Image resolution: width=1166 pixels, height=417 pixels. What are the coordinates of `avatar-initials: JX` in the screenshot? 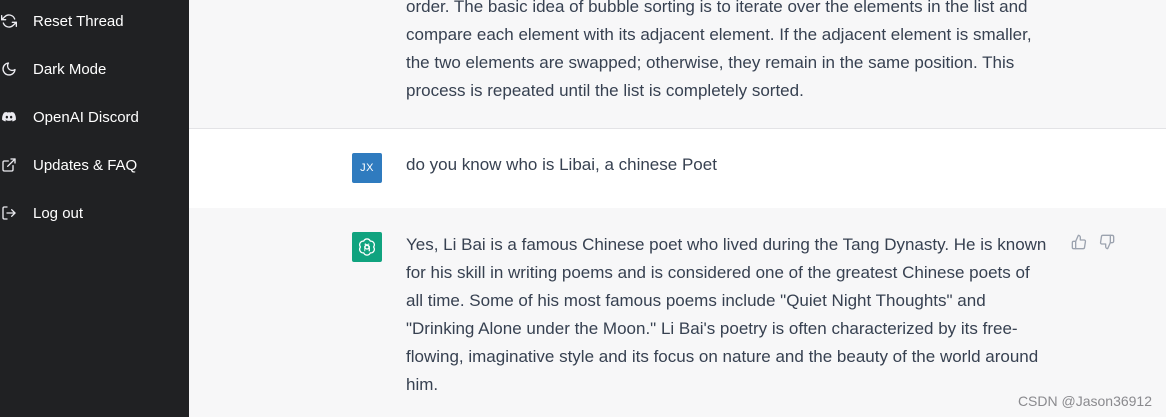 It's located at (367, 168).